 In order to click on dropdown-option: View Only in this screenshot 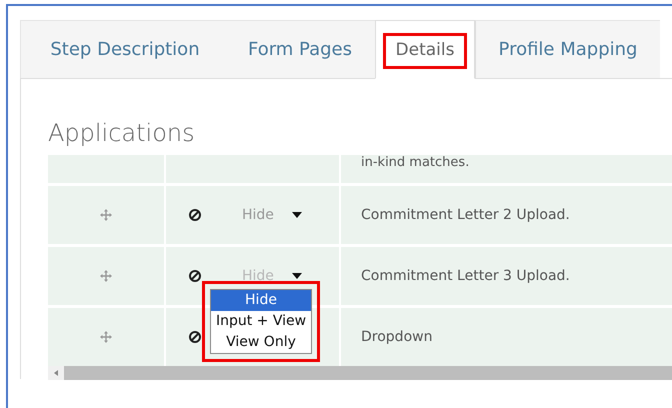, I will do `click(261, 342)`.